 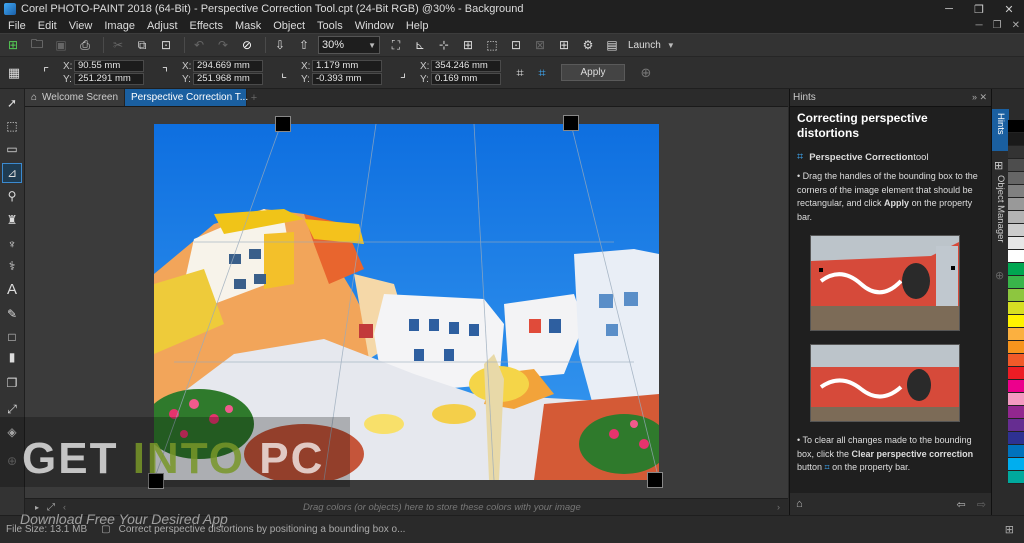 What do you see at coordinates (12, 409) in the screenshot?
I see `eyedropper-tool-icon: ⤢` at bounding box center [12, 409].